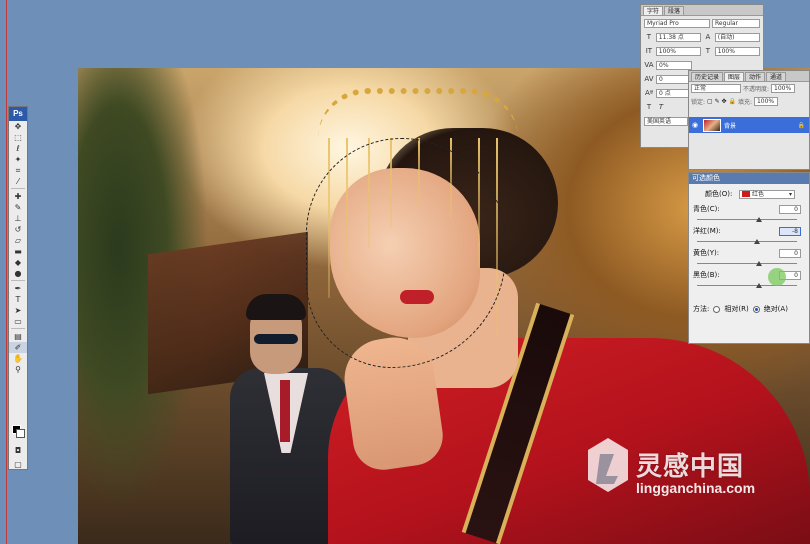 The image size is (810, 544). Describe the element at coordinates (716, 88) in the screenshot. I see `blend-mode-select: 正常` at that location.